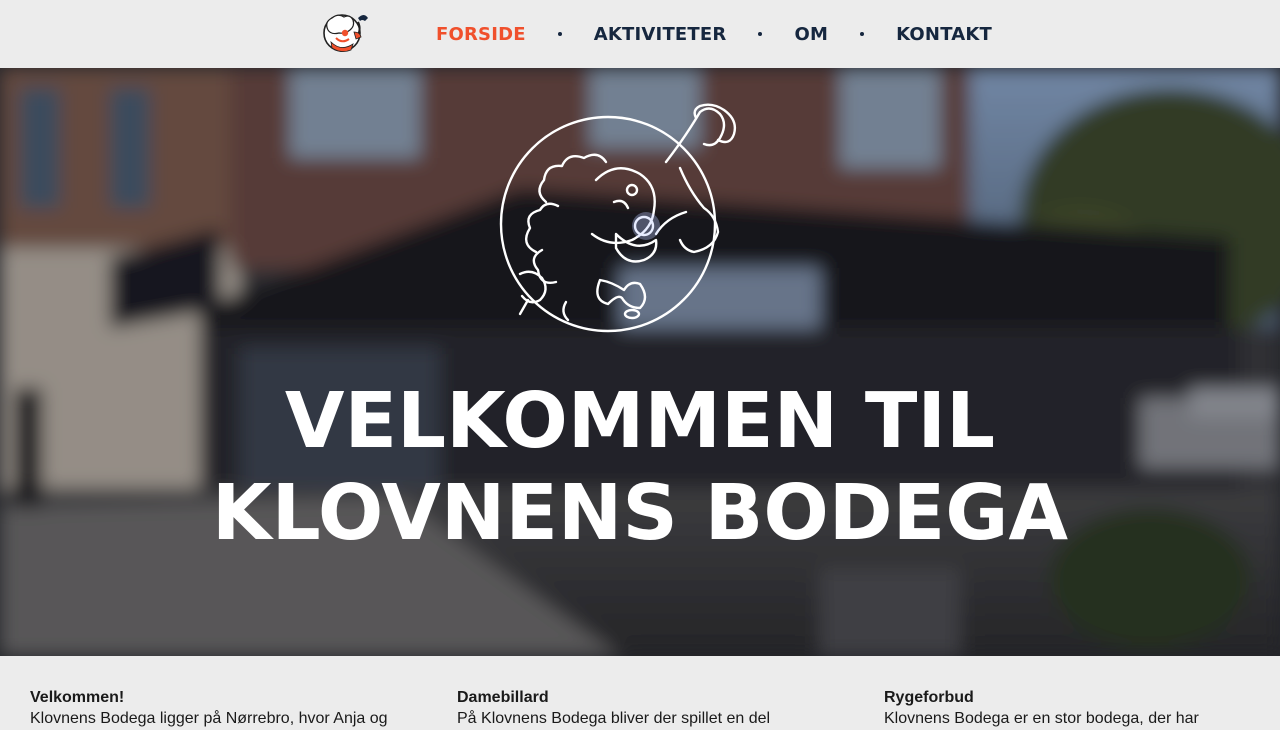 This screenshot has height=730, width=1280. What do you see at coordinates (944, 34) in the screenshot?
I see `nav-item-kontakt: KONTAKT` at bounding box center [944, 34].